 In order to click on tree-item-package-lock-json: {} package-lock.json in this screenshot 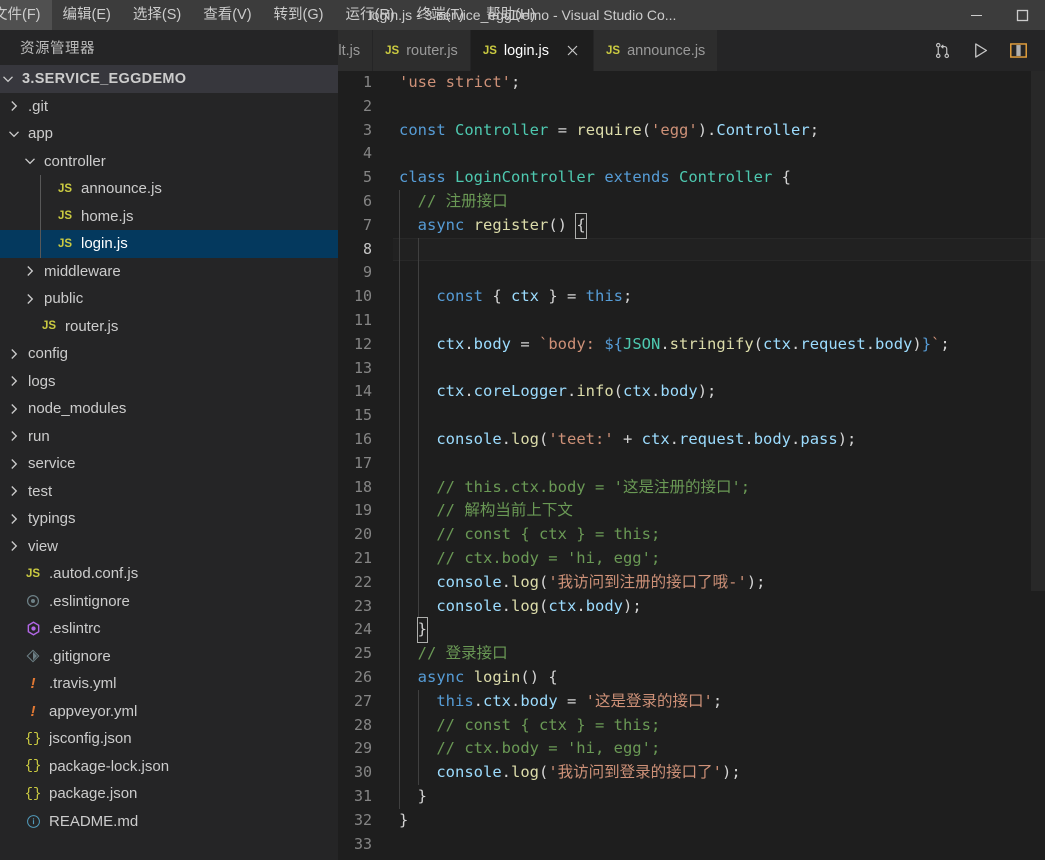, I will do `click(169, 767)`.